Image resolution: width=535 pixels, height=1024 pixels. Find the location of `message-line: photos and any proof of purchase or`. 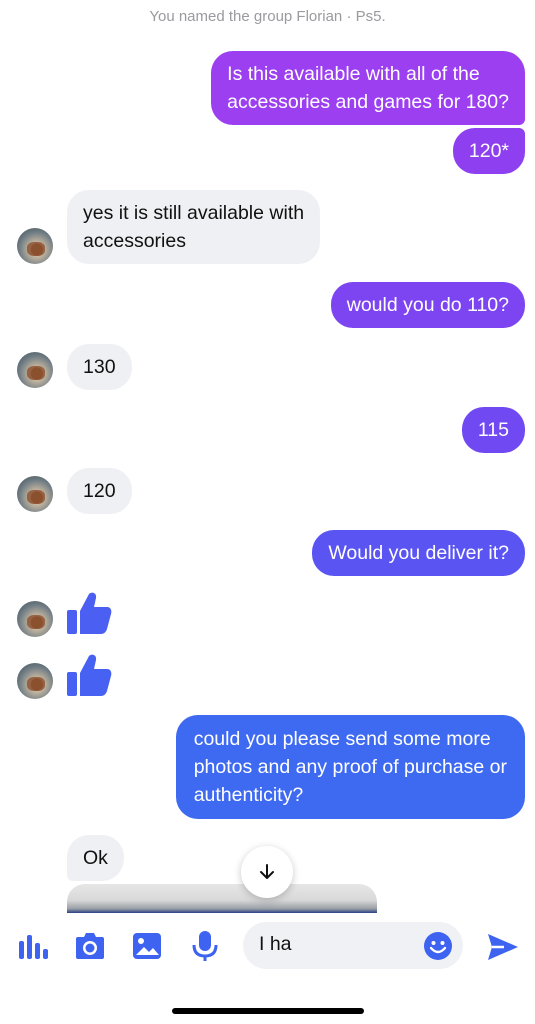

message-line: photos and any proof of purchase or is located at coordinates (350, 767).